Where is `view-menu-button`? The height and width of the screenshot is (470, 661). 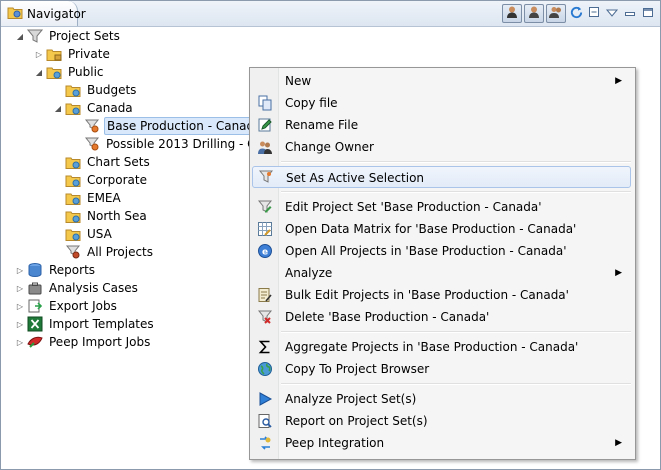
view-menu-button is located at coordinates (612, 13).